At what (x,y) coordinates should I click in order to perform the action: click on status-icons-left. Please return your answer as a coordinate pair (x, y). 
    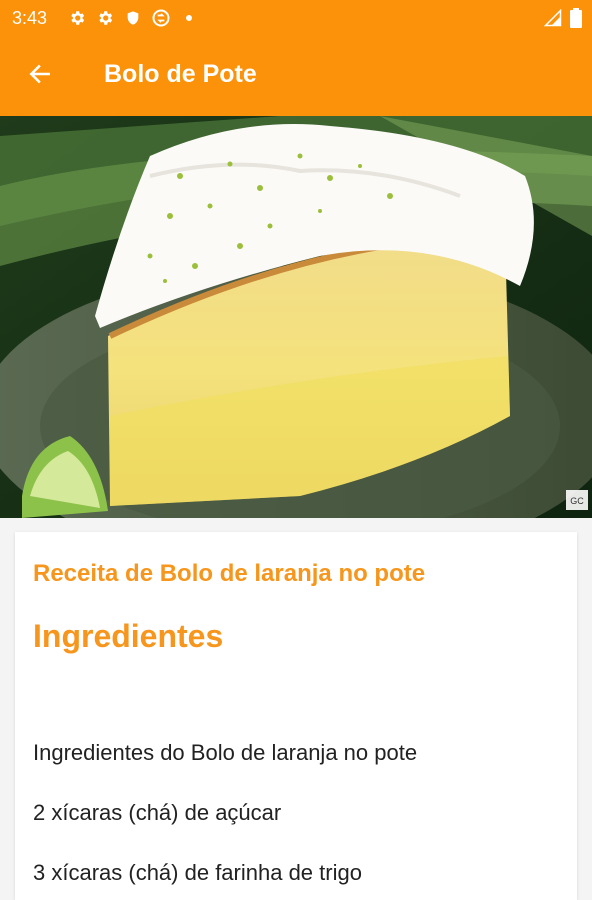
    Looking at the image, I should click on (133, 18).